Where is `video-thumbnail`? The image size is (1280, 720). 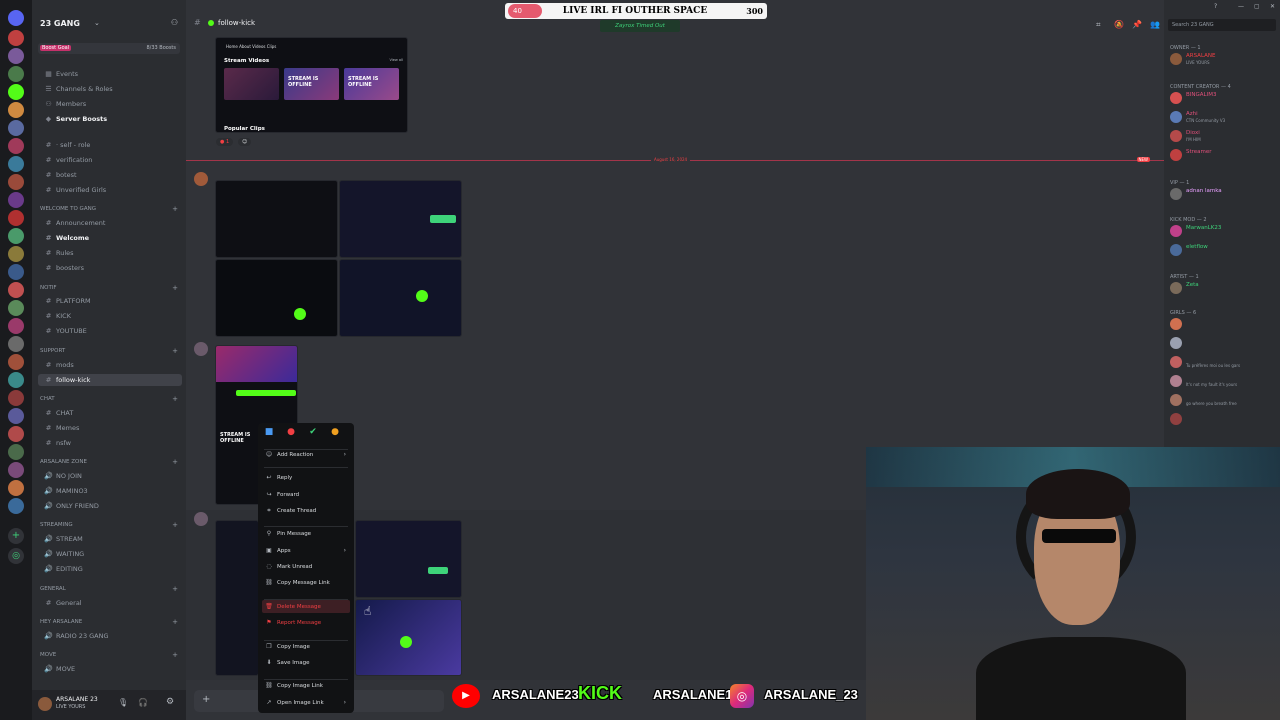
video-thumbnail is located at coordinates (251, 84).